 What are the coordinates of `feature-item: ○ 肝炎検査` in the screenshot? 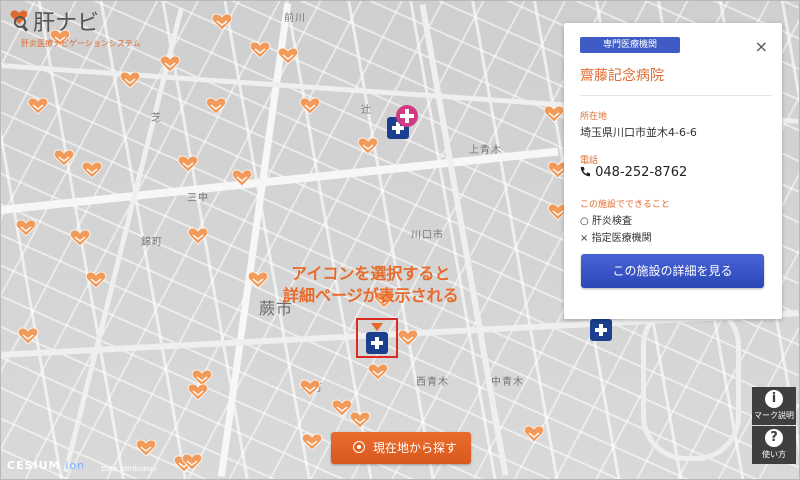 It's located at (606, 219).